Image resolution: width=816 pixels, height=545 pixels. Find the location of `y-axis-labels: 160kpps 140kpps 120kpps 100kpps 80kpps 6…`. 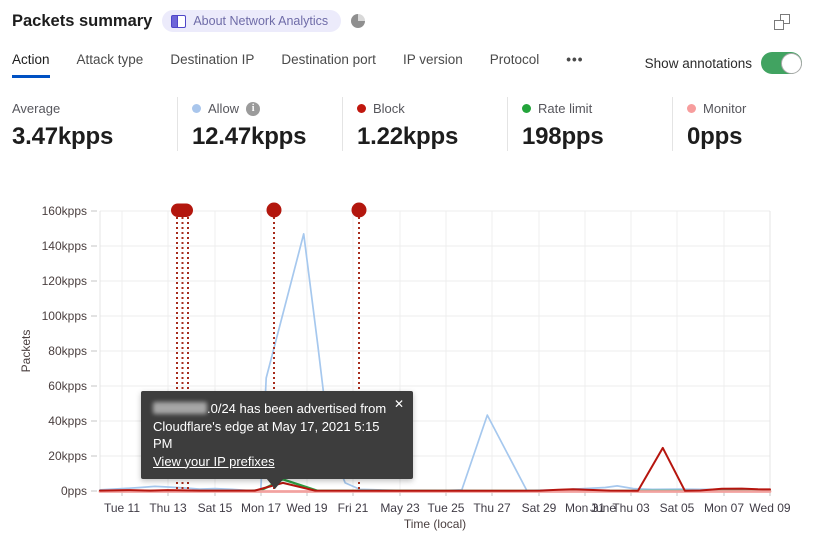

y-axis-labels: 160kpps 140kpps 120kpps 100kpps 80kpps 6… is located at coordinates (64, 351).